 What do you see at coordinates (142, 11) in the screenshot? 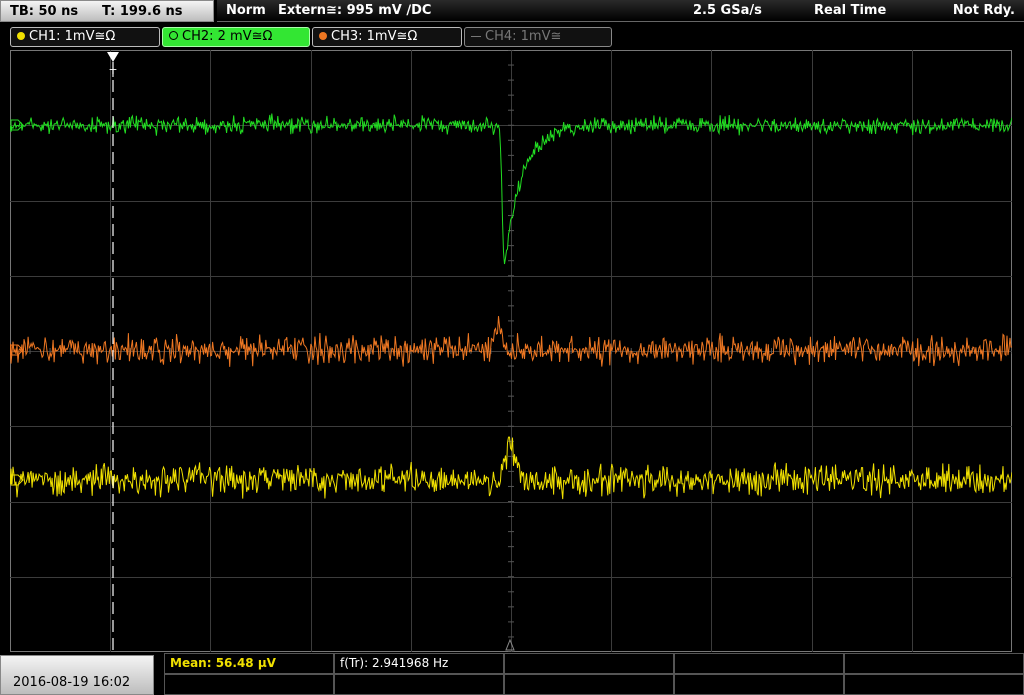
I see `trigger-time-label: T: 199.6 ns` at bounding box center [142, 11].